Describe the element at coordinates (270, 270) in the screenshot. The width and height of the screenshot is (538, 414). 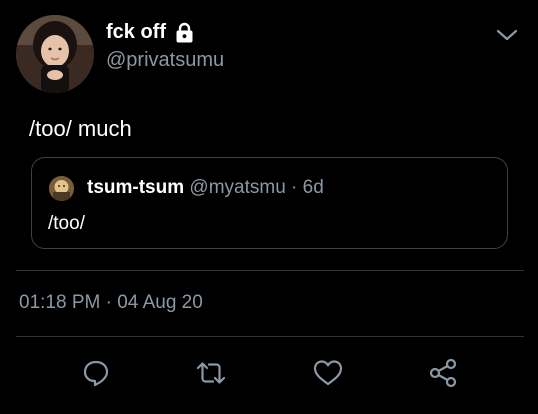
I see `divider-top` at that location.